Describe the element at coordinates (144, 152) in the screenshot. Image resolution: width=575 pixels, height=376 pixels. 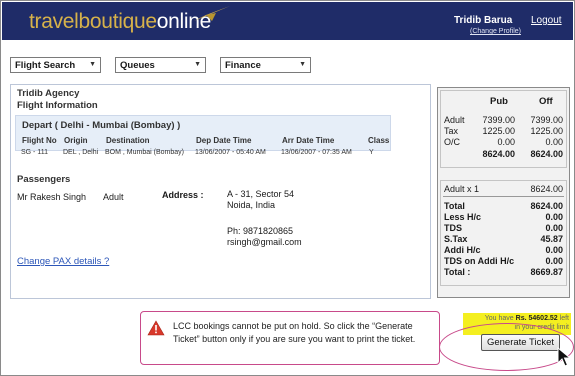
I see `cell-destination: BOM , Mumbai (Bombay)` at that location.